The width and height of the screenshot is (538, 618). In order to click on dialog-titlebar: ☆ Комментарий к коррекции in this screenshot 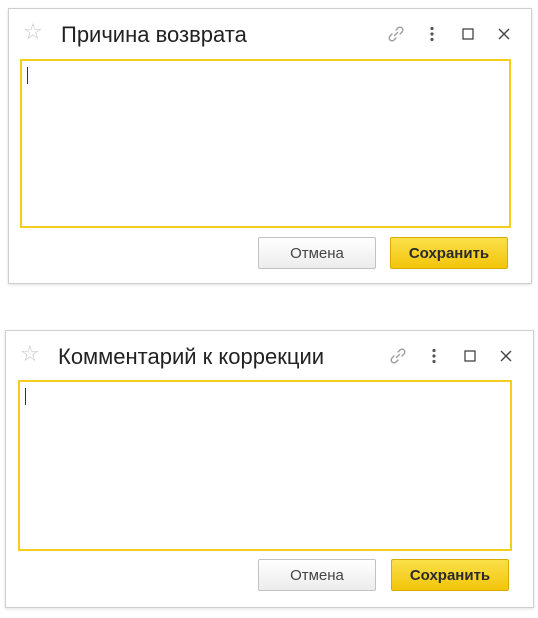, I will do `click(269, 356)`.